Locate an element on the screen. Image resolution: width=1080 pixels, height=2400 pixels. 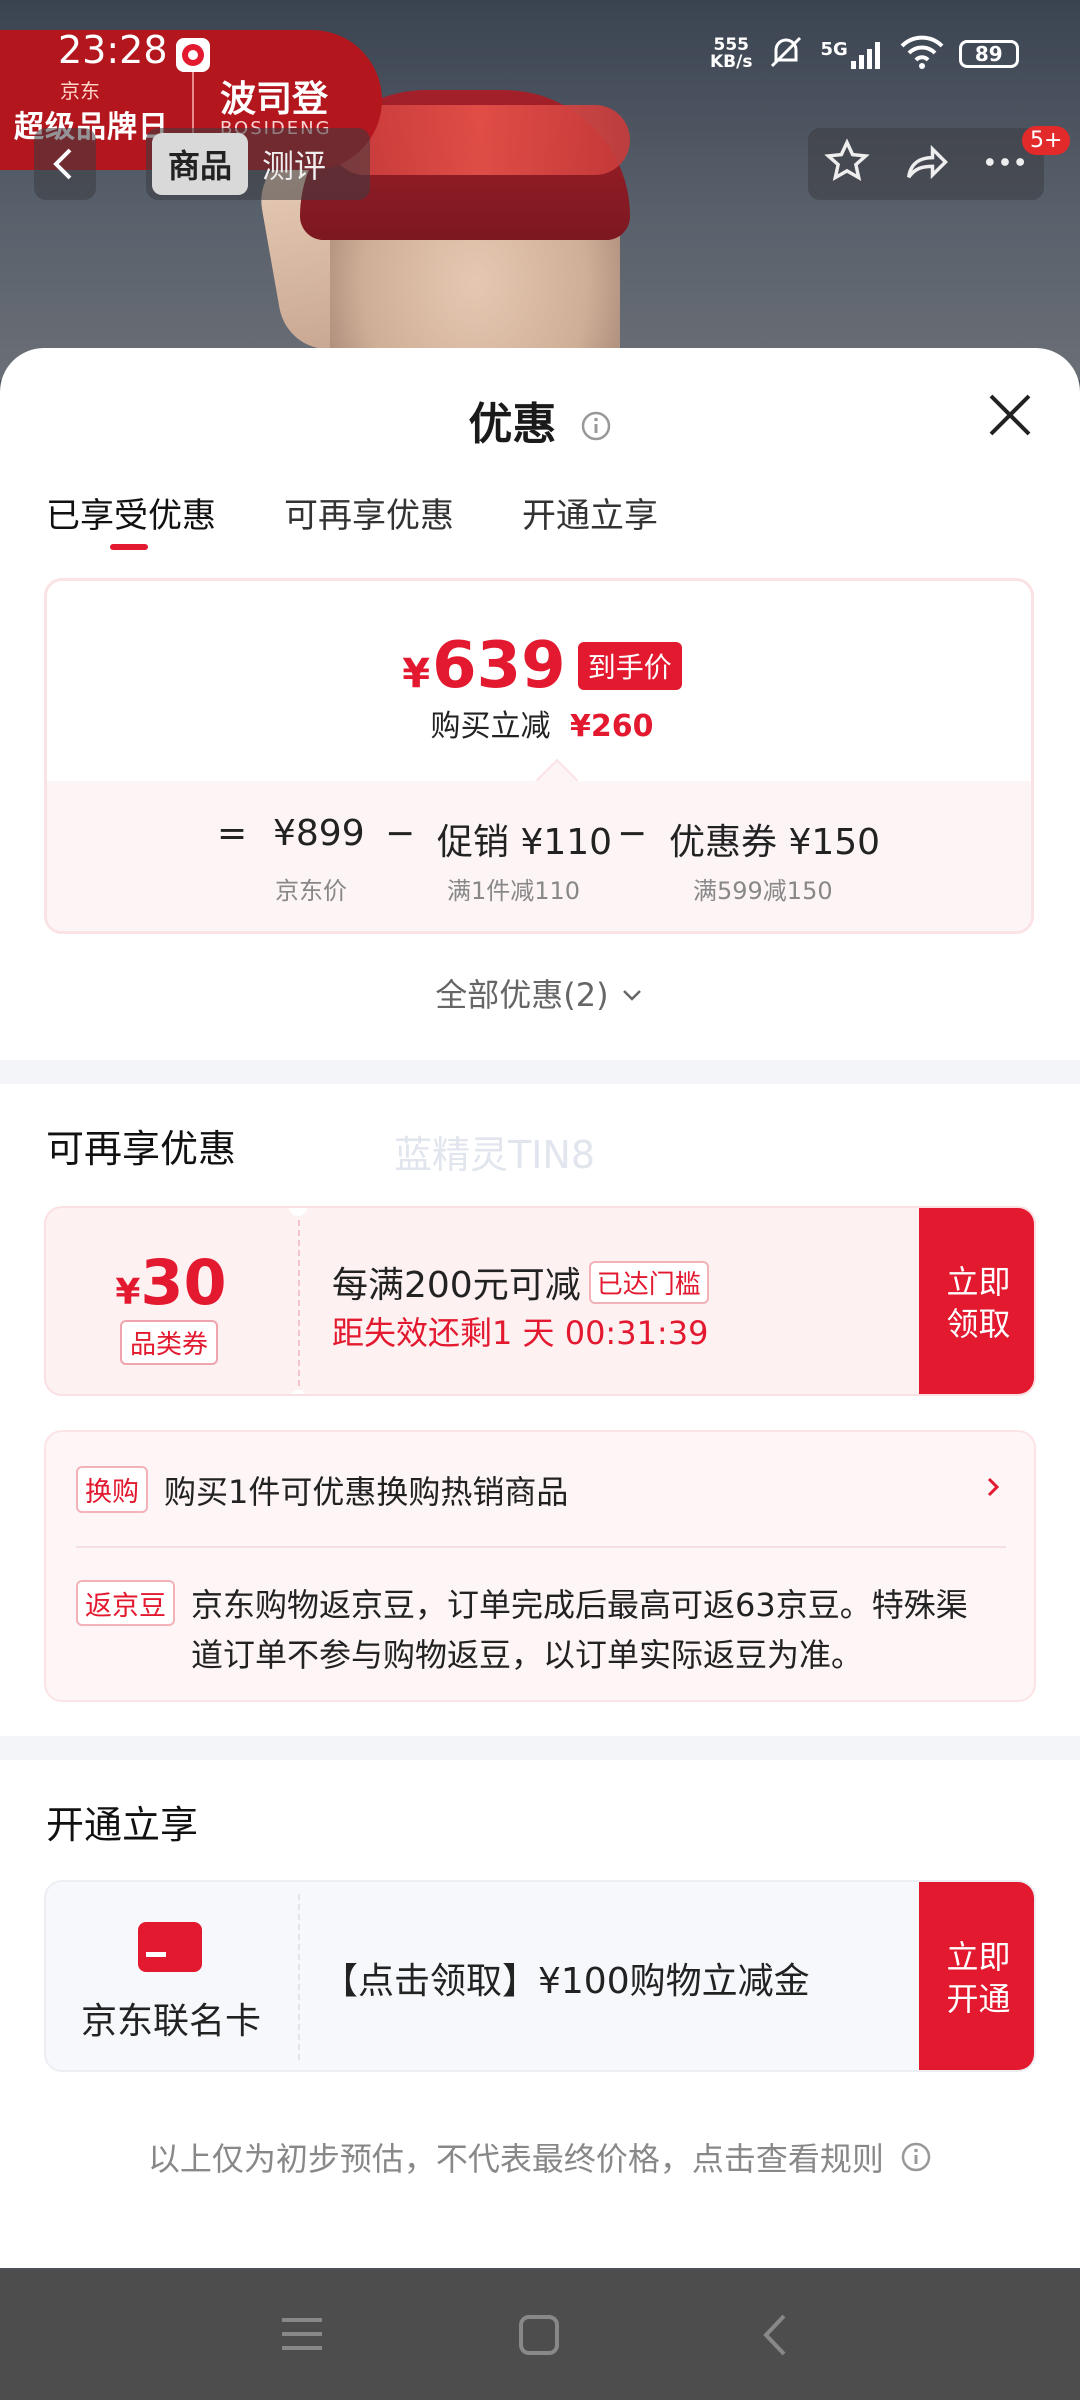
promo-amount: 促销 ¥110 is located at coordinates (525, 842).